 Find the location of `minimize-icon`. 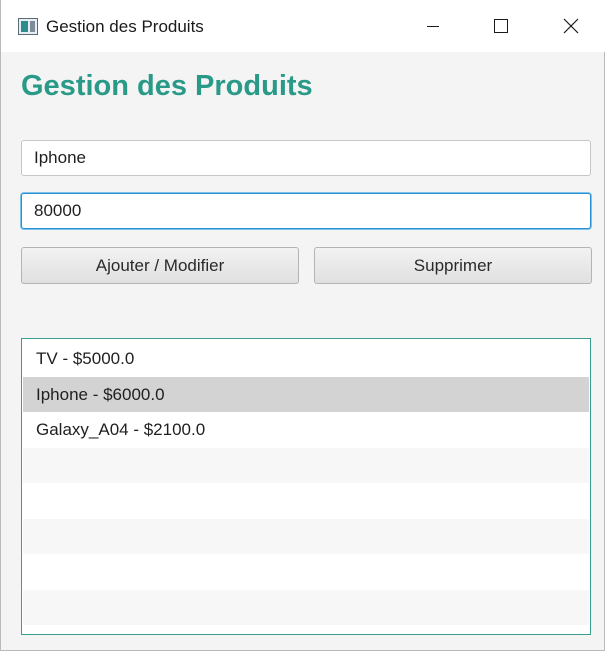

minimize-icon is located at coordinates (433, 26).